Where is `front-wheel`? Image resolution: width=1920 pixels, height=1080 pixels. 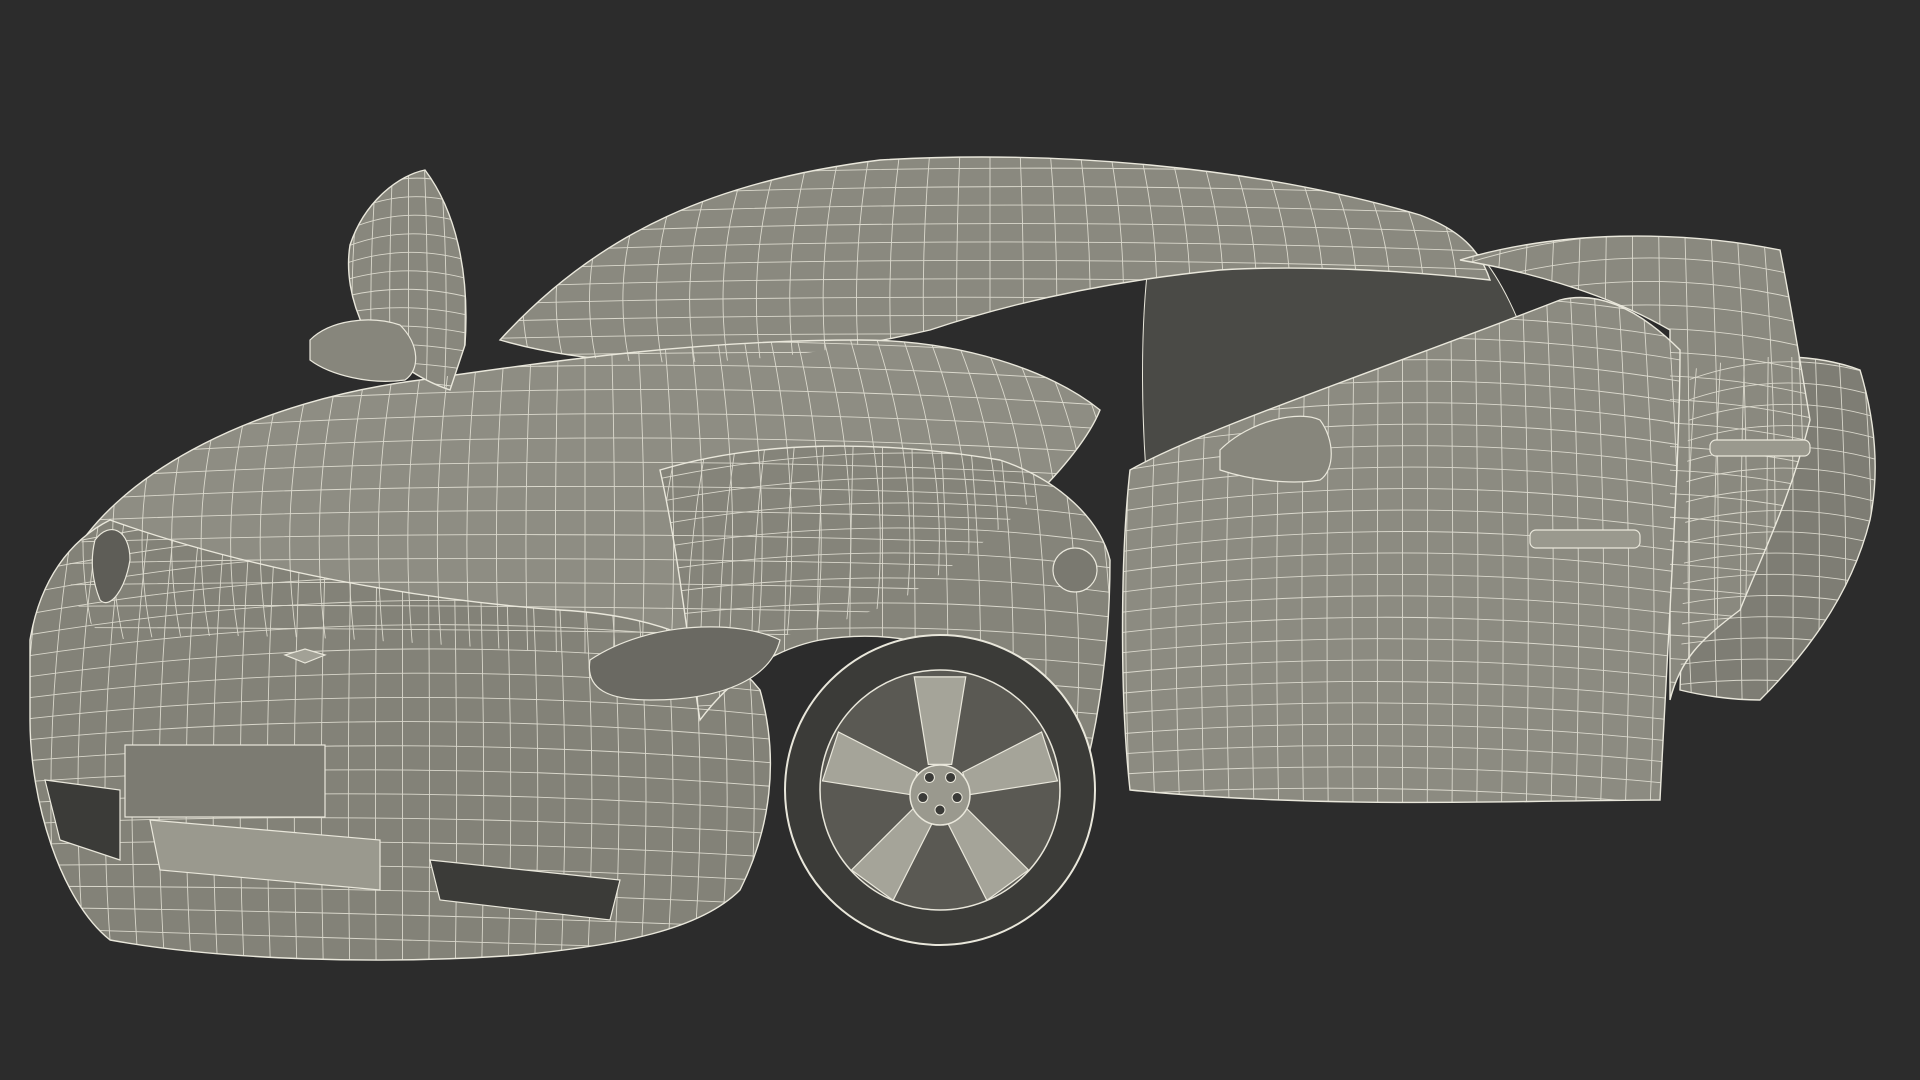
front-wheel is located at coordinates (940, 790).